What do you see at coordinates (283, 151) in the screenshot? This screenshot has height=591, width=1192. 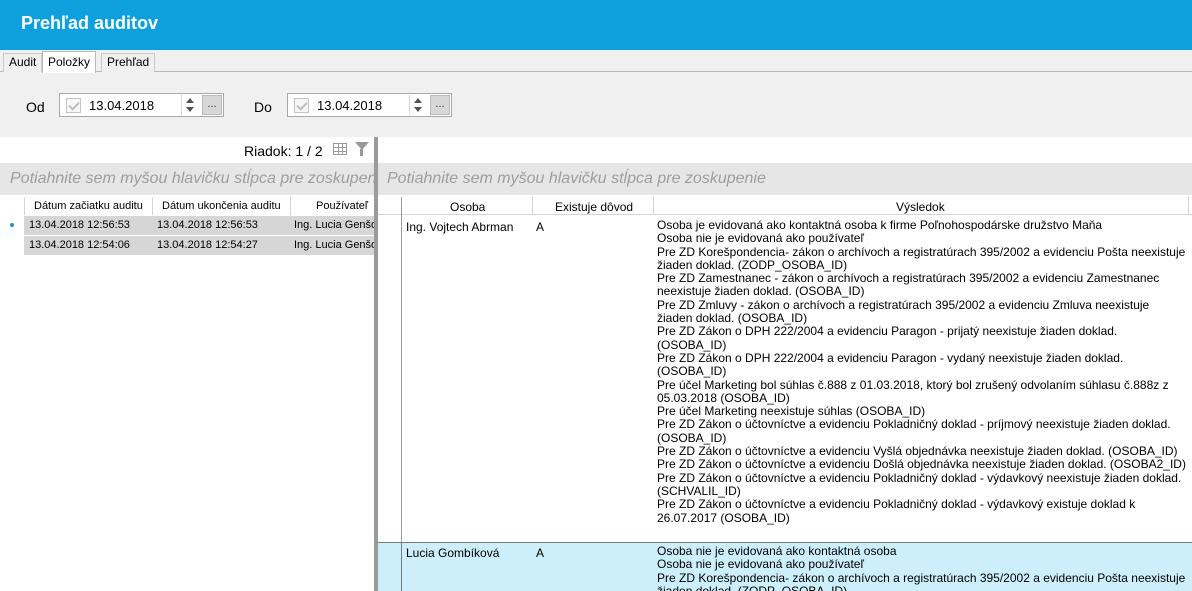 I see `row-counter: Riadok: 1 / 2` at bounding box center [283, 151].